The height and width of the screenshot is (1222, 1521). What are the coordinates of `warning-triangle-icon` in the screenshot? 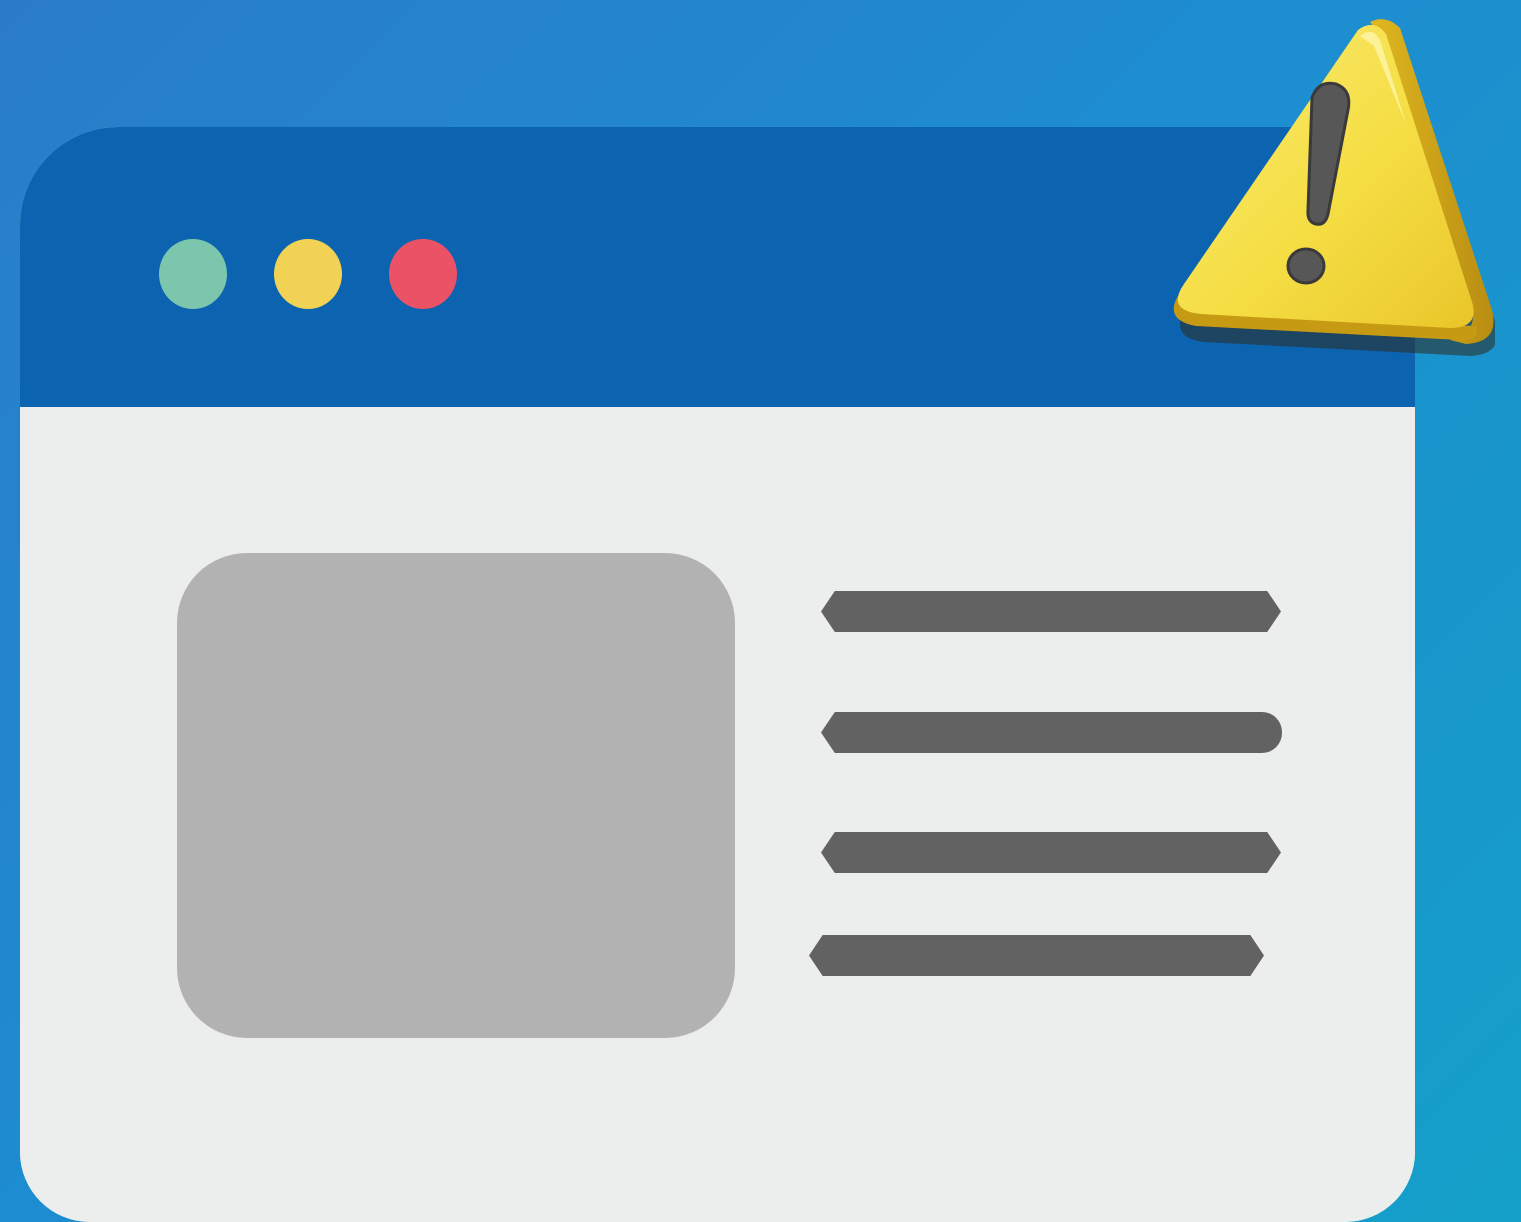 It's located at (1334, 187).